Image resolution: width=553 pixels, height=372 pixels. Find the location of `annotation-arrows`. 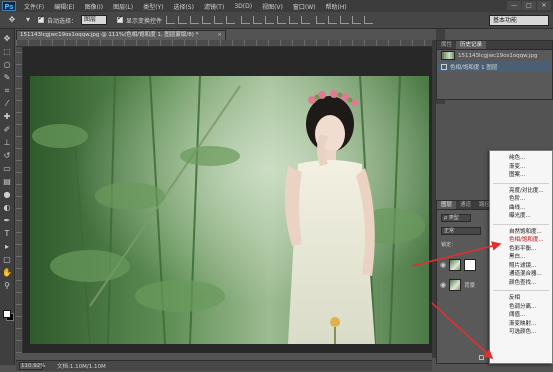

annotation-arrows is located at coordinates (456, 300).